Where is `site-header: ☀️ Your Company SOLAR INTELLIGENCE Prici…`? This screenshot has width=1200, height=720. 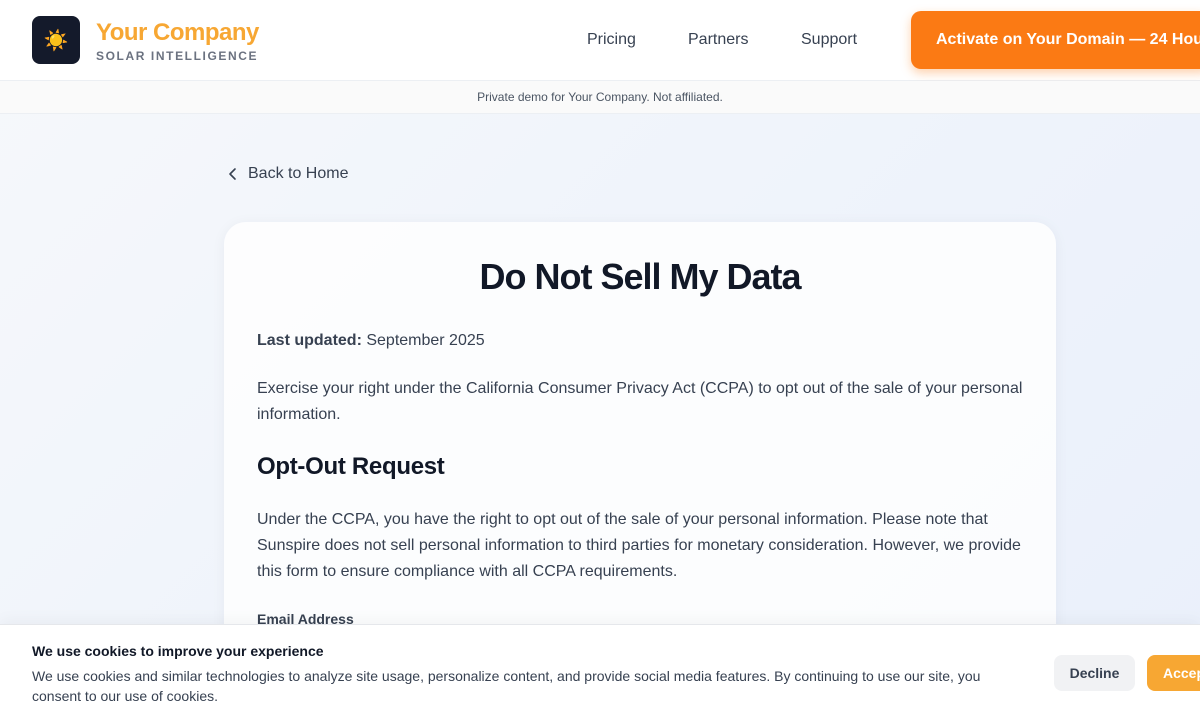 site-header: ☀️ Your Company SOLAR INTELLIGENCE Prici… is located at coordinates (600, 40).